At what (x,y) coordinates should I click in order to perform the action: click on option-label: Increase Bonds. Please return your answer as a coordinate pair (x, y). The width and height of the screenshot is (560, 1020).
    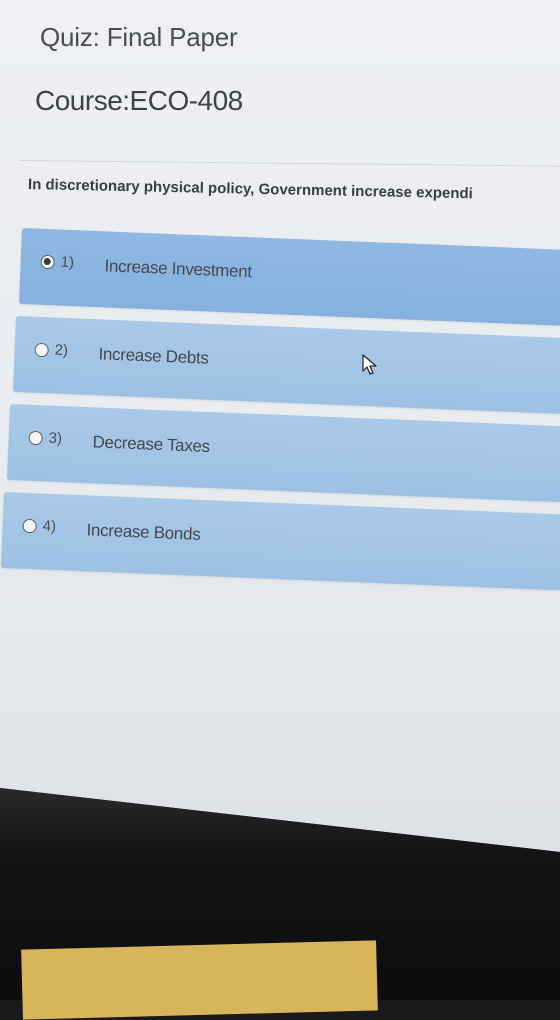
    Looking at the image, I should click on (143, 532).